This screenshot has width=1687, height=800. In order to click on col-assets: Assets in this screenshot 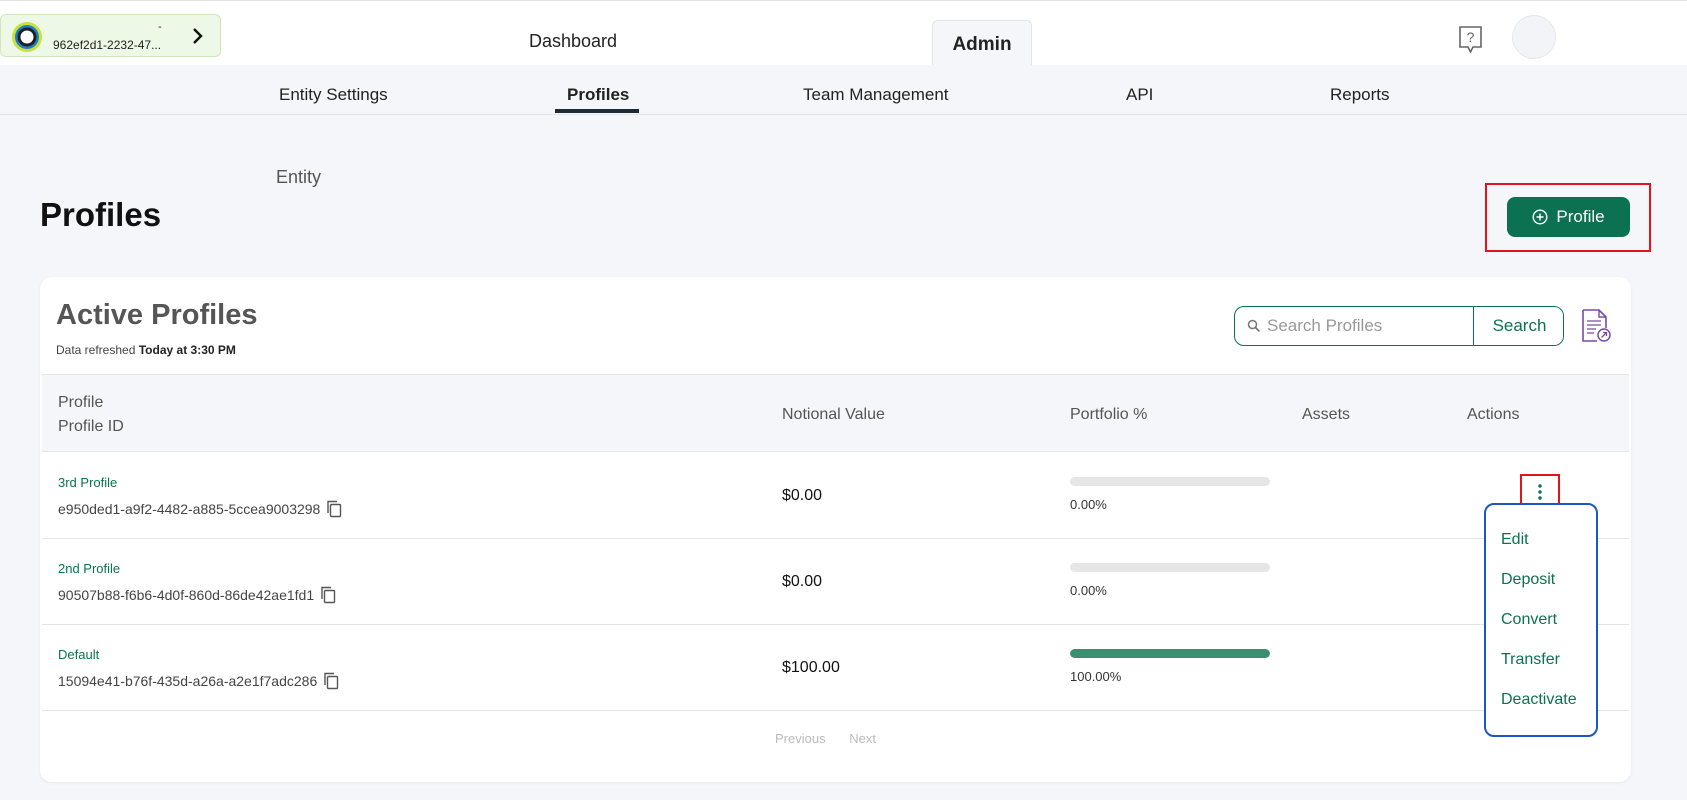, I will do `click(1326, 414)`.